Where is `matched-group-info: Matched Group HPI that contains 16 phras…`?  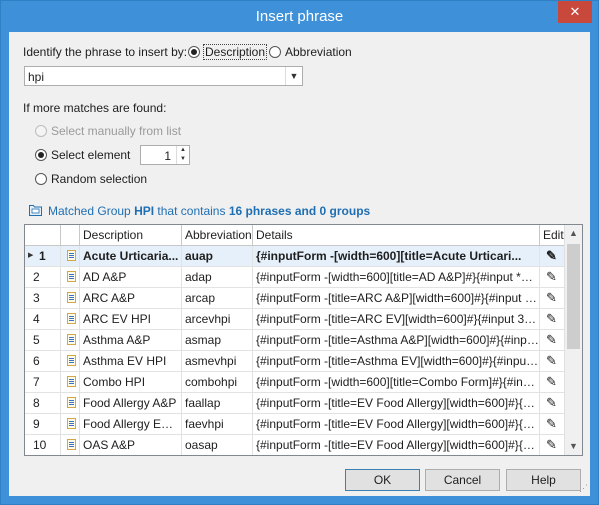
matched-group-info: Matched Group HPI that contains 16 phras… is located at coordinates (209, 211).